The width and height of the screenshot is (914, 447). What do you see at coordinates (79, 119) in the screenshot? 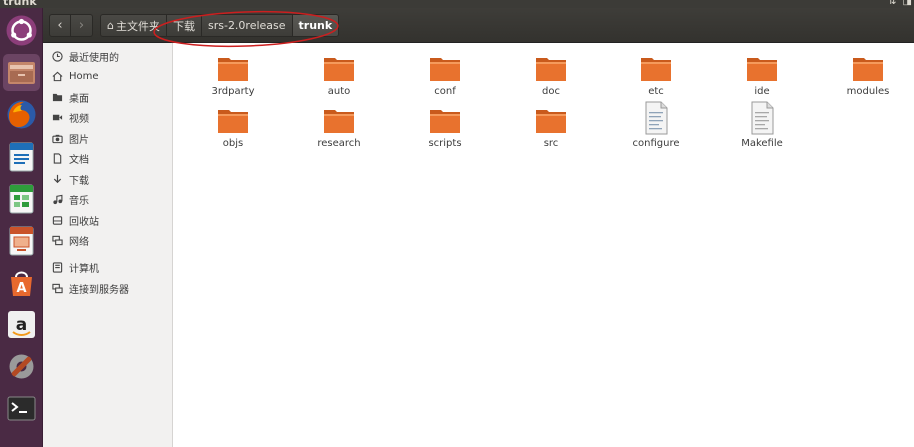
I see `sidebar-item-label: 视频` at bounding box center [79, 119].